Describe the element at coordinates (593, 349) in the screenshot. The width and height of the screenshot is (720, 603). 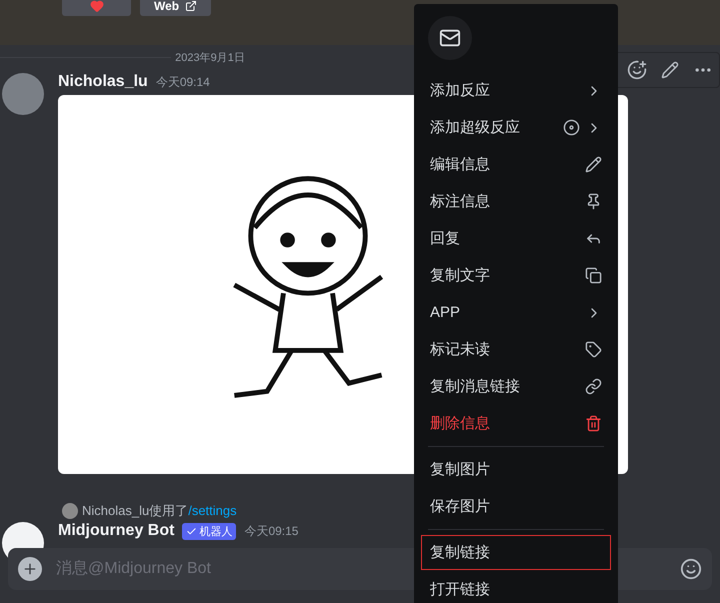
I see `tag-icon` at that location.